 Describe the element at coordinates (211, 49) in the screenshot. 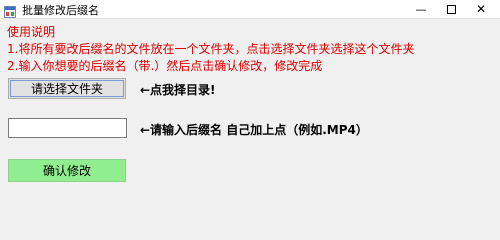

I see `instruction-line-1: 1.将所有要改后缀名的文件放在一个文件夹，点击选择文件夹选择这个文件夹` at that location.